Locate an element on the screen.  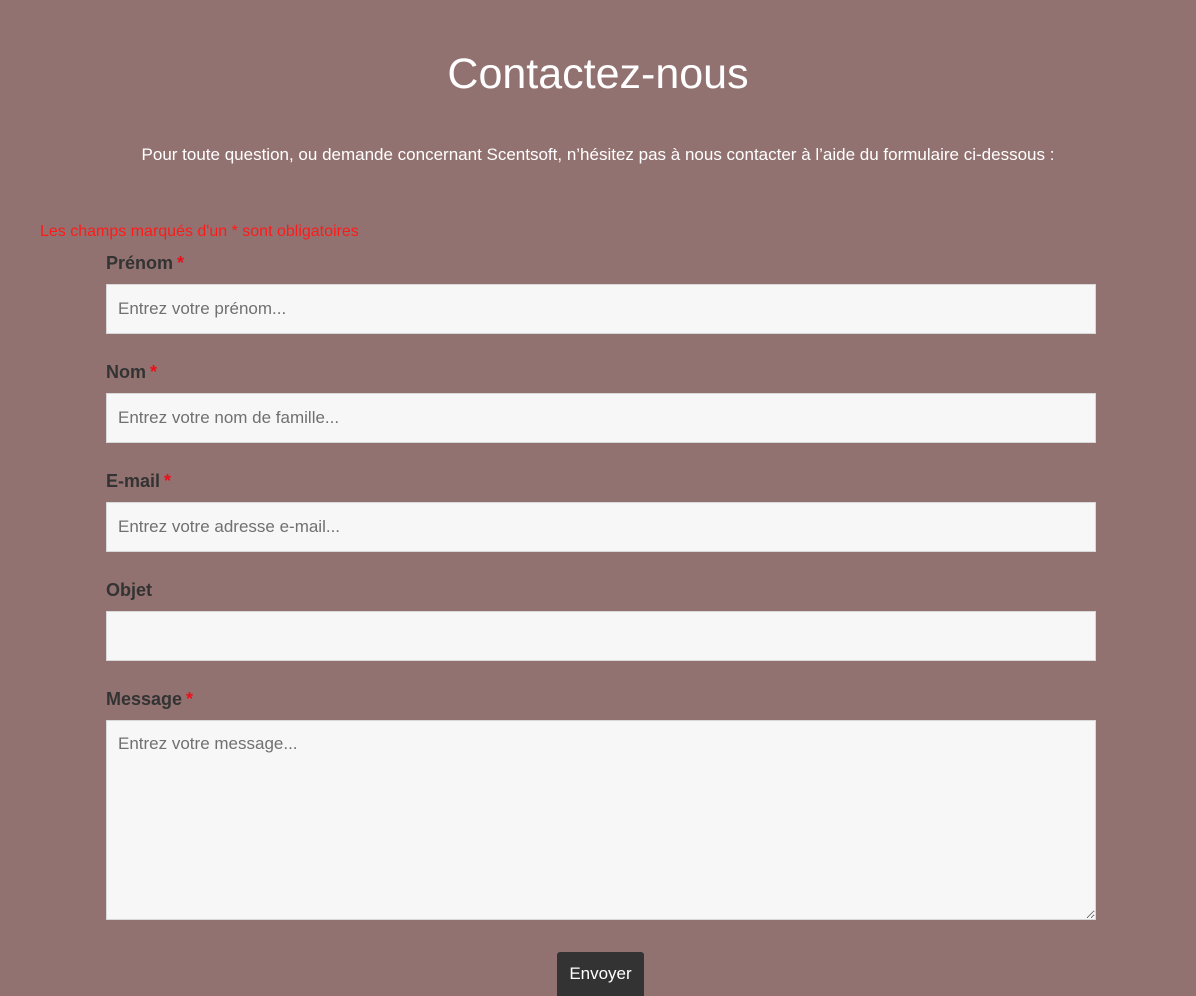
firstname-label: Prénom * is located at coordinates (145, 263).